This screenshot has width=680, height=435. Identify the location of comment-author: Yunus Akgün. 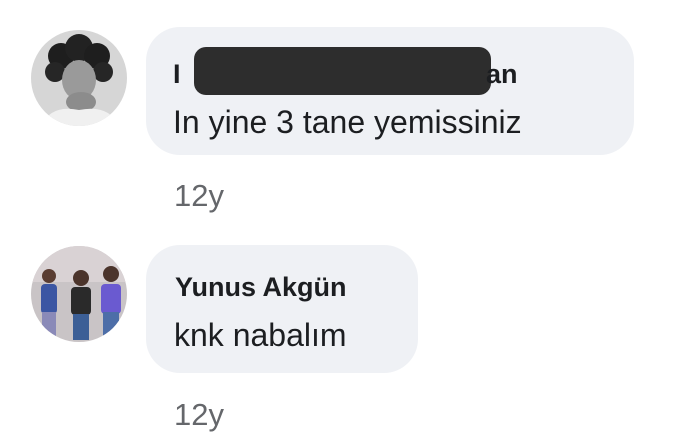
(261, 287).